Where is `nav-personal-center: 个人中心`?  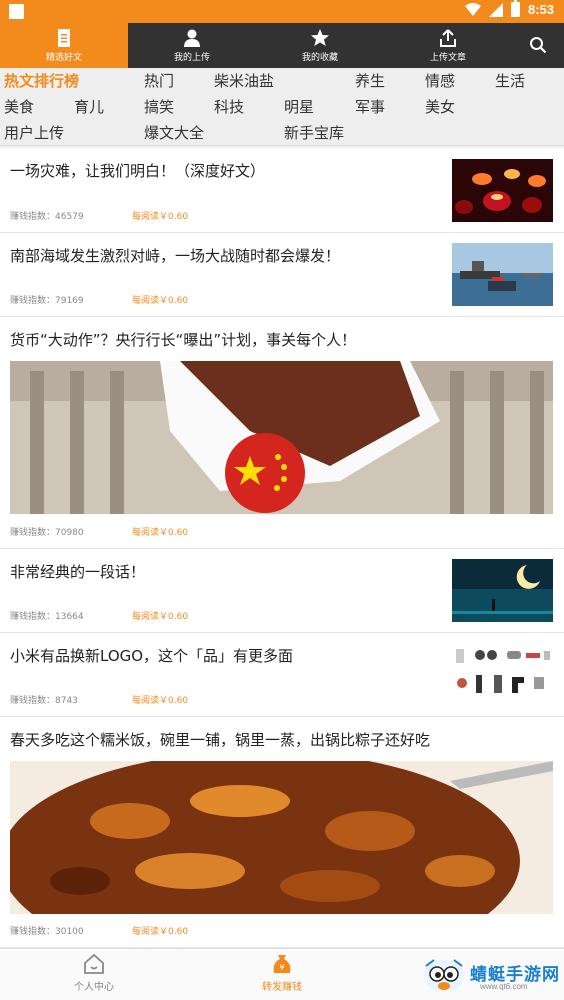
nav-personal-center: 个人中心 is located at coordinates (94, 973).